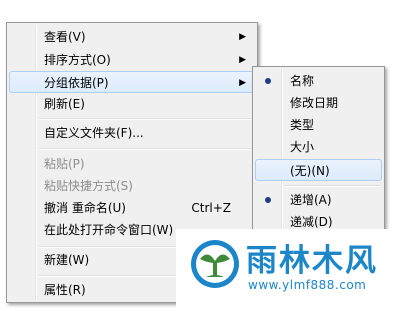 This screenshot has width=404, height=311. I want to click on menu-item-refresh: 刷新(E), so click(132, 104).